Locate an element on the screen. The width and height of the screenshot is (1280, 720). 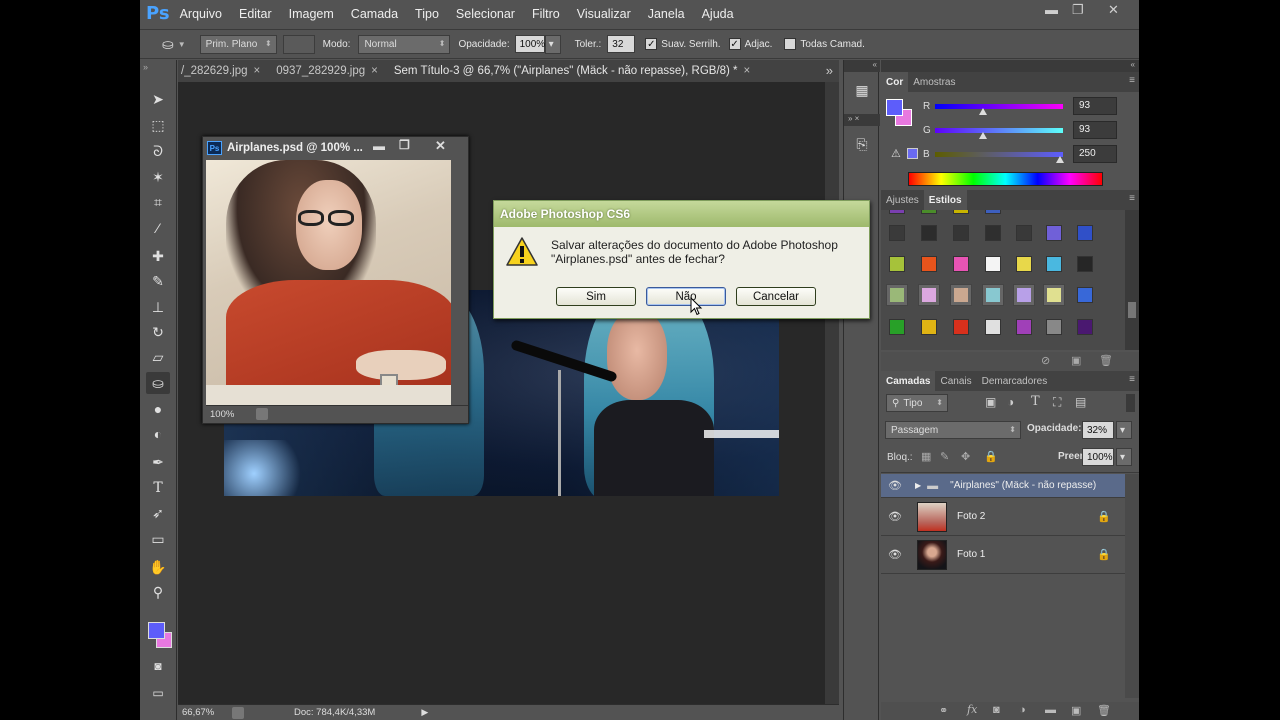
document-photo is located at coordinates (328, 282).